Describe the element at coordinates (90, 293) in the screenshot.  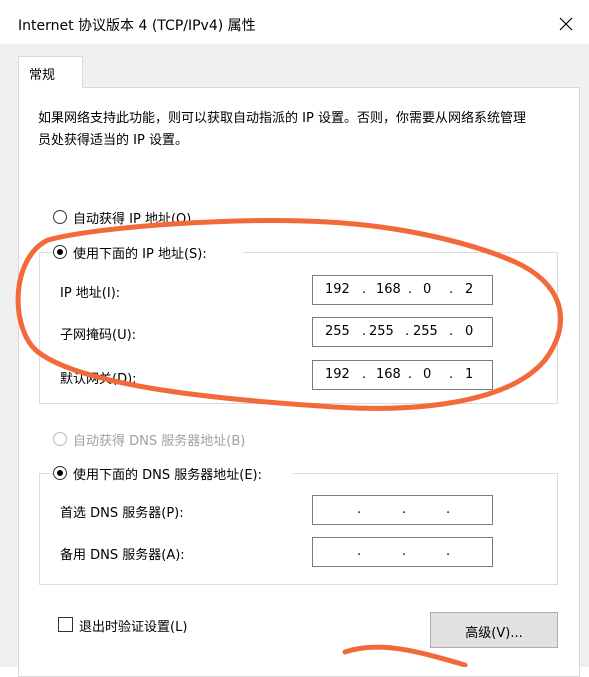
I see `ip-address-label: IP 地址(I):` at that location.